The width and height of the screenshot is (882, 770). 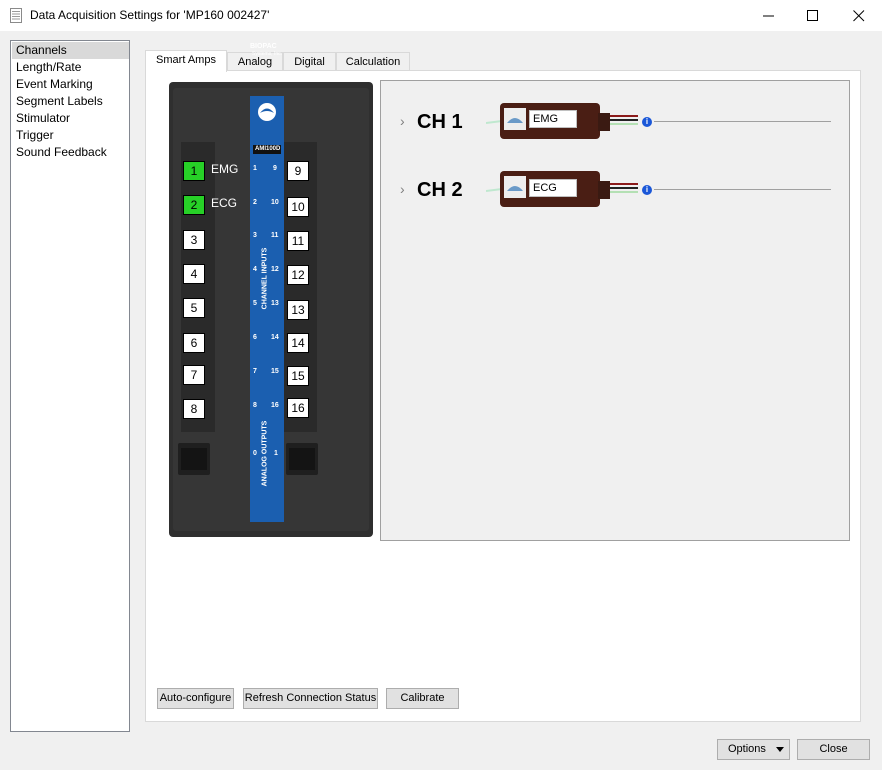 I want to click on close-window-button, so click(x=859, y=15).